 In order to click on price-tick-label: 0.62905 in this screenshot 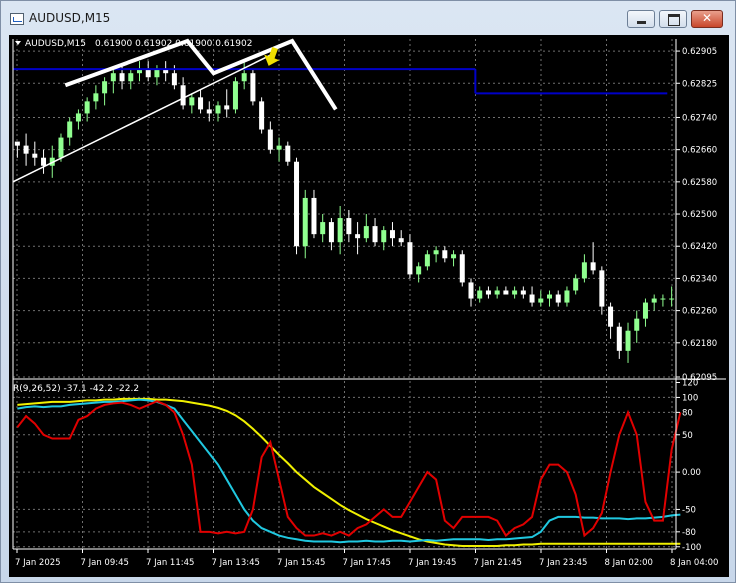, I will do `click(699, 52)`.